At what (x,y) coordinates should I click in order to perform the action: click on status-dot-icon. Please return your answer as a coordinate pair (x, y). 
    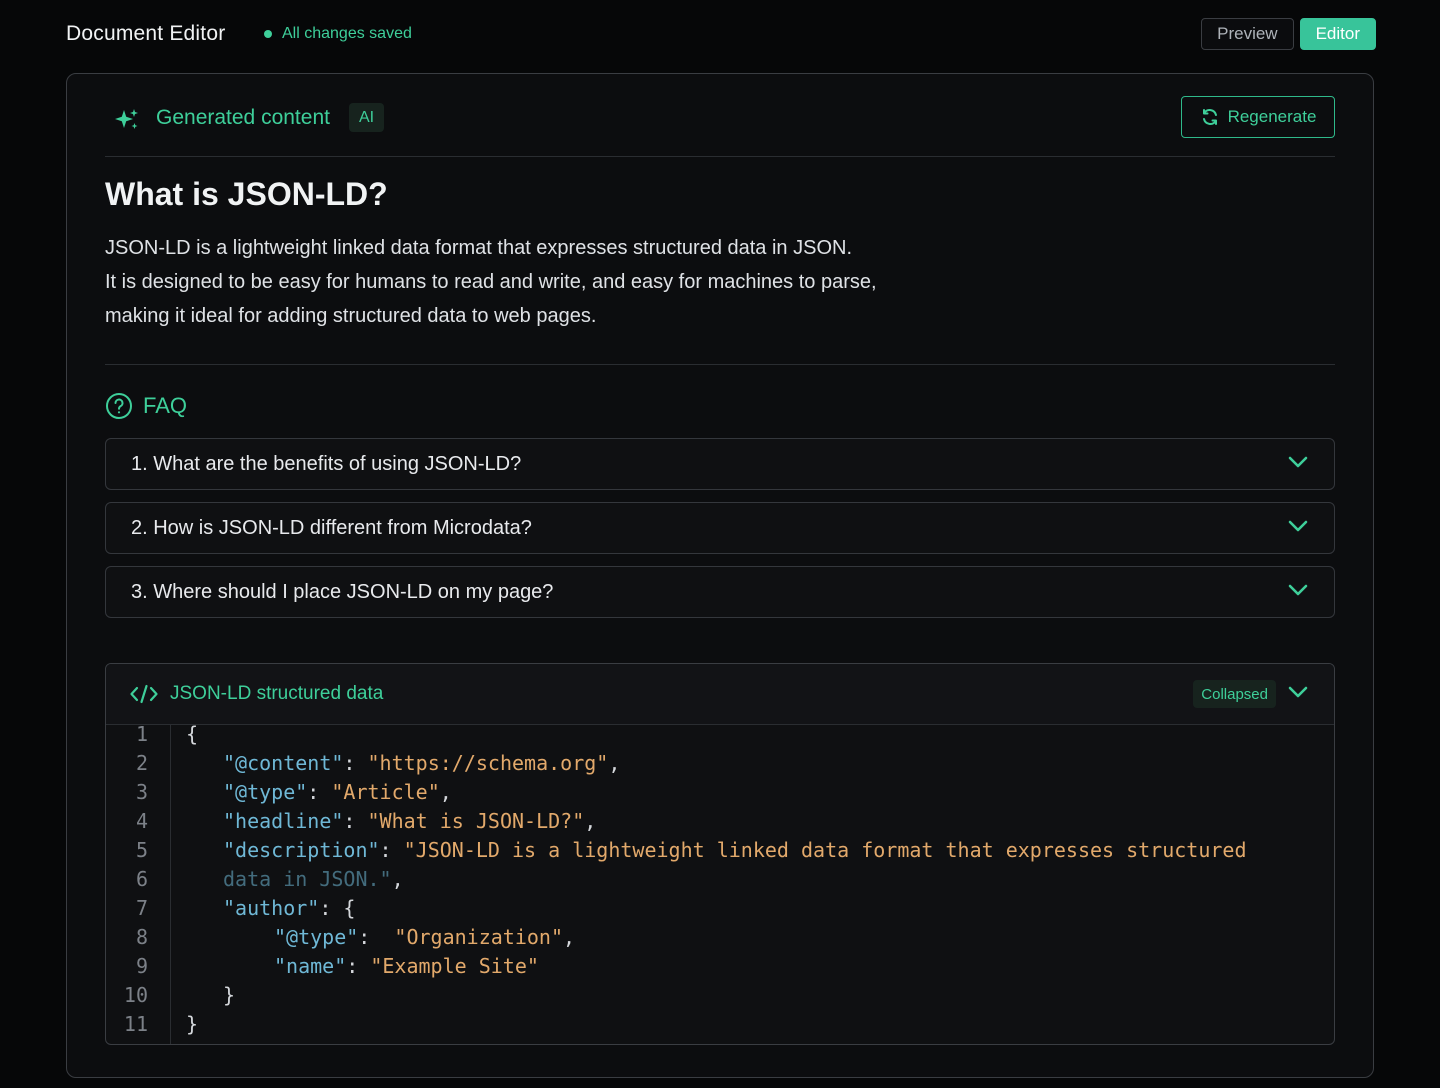
    Looking at the image, I should click on (268, 34).